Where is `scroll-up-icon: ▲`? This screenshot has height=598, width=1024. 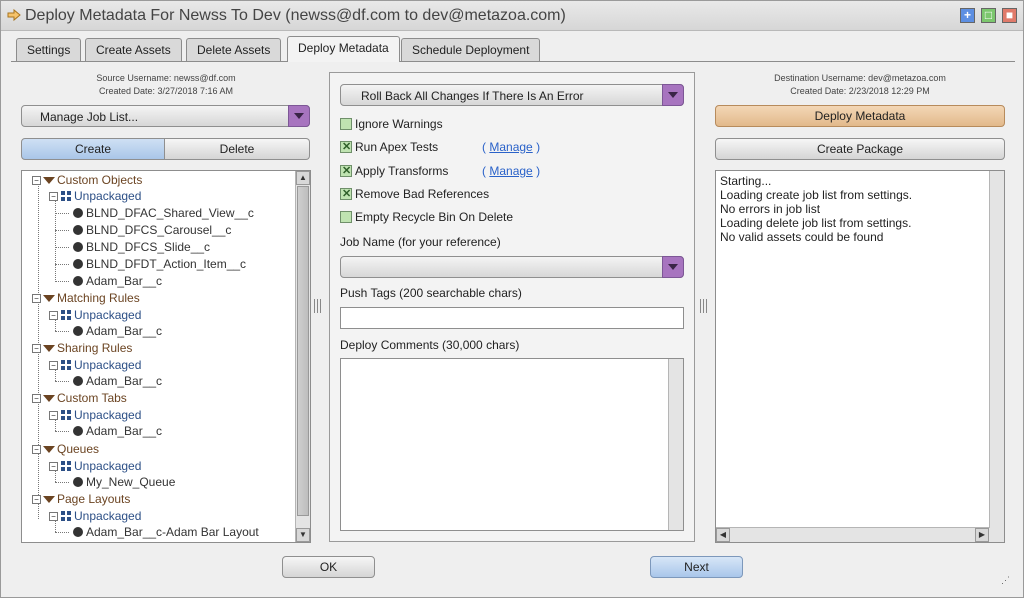 scroll-up-icon: ▲ is located at coordinates (303, 178).